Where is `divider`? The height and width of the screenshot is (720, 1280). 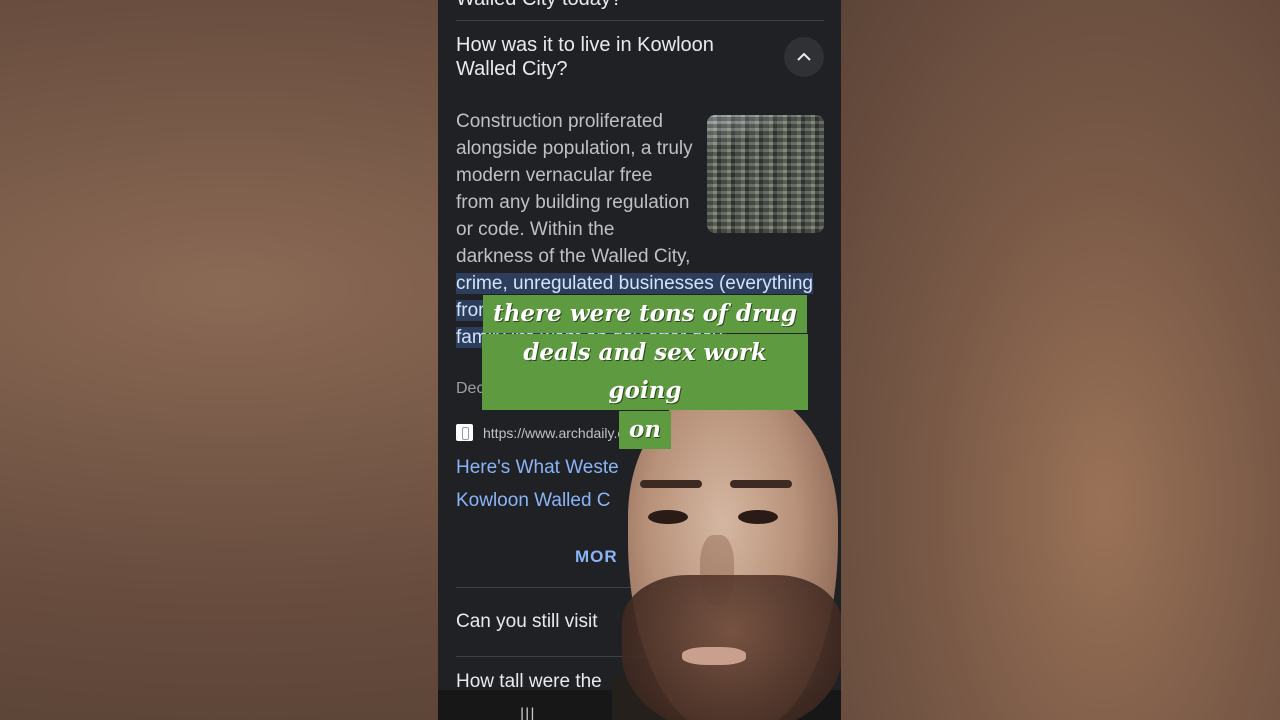 divider is located at coordinates (640, 20).